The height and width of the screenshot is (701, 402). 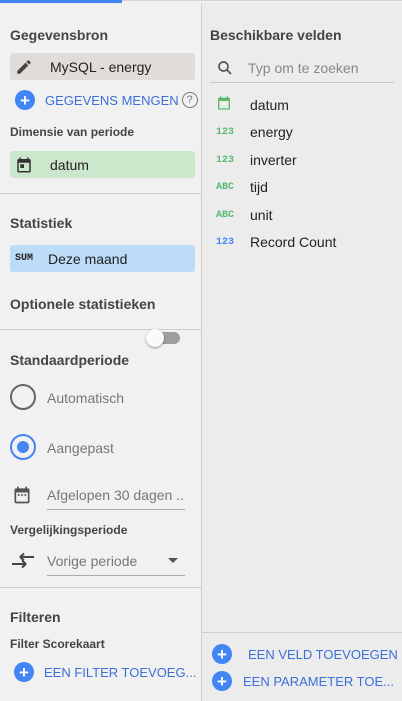 What do you see at coordinates (323, 654) in the screenshot?
I see `add-field-label: EEN VELD TOEVOEGEN` at bounding box center [323, 654].